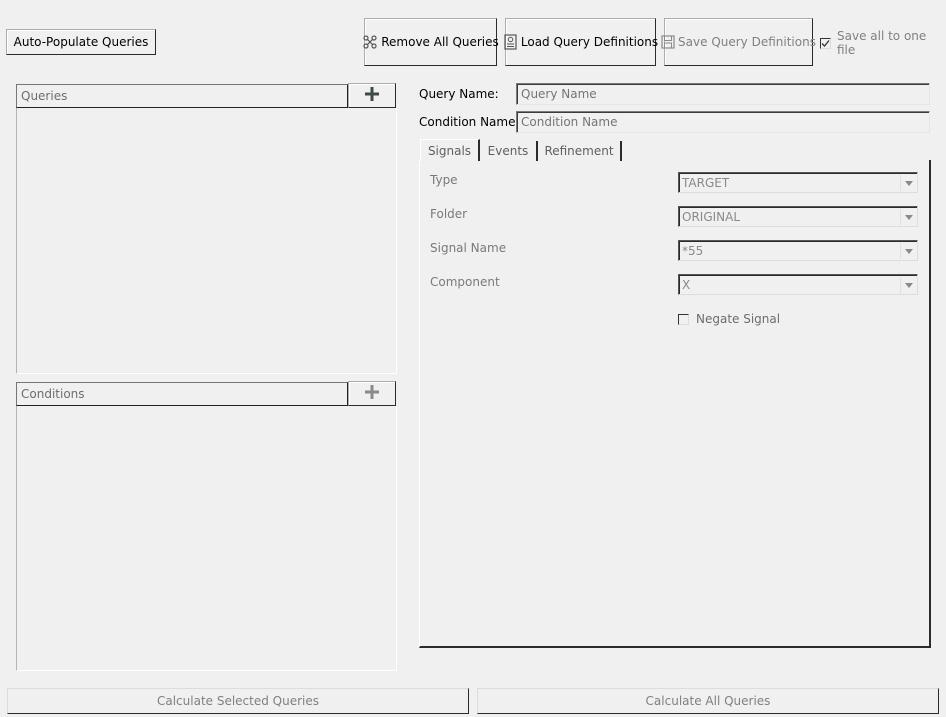  Describe the element at coordinates (459, 94) in the screenshot. I see `query-name-label: Query Name:` at that location.